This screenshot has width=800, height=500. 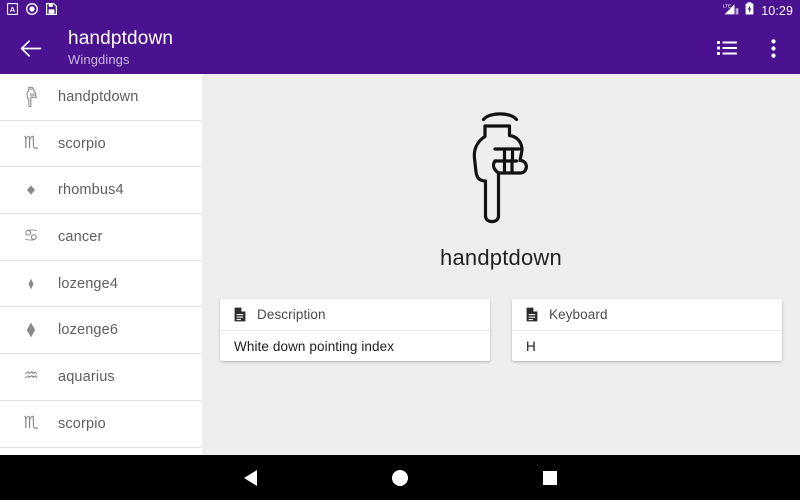 What do you see at coordinates (647, 315) in the screenshot?
I see `keyboard-card-header: Keyboard` at bounding box center [647, 315].